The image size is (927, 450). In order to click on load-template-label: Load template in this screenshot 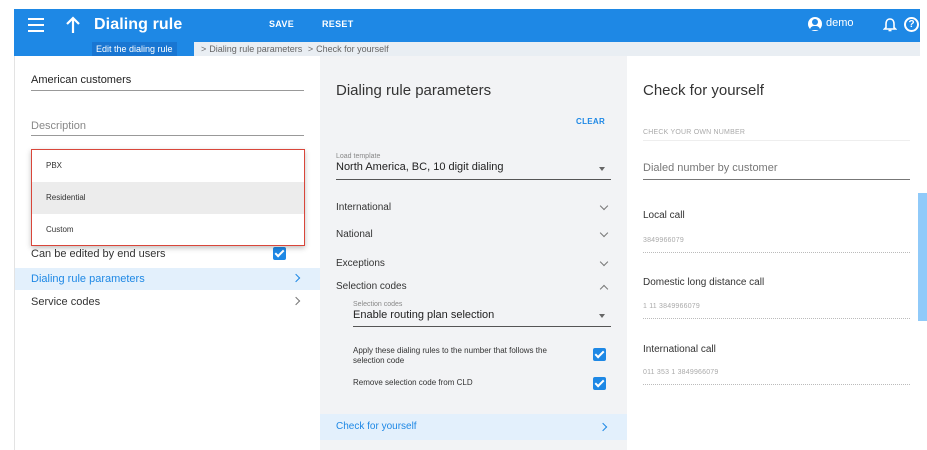, I will do `click(358, 156)`.